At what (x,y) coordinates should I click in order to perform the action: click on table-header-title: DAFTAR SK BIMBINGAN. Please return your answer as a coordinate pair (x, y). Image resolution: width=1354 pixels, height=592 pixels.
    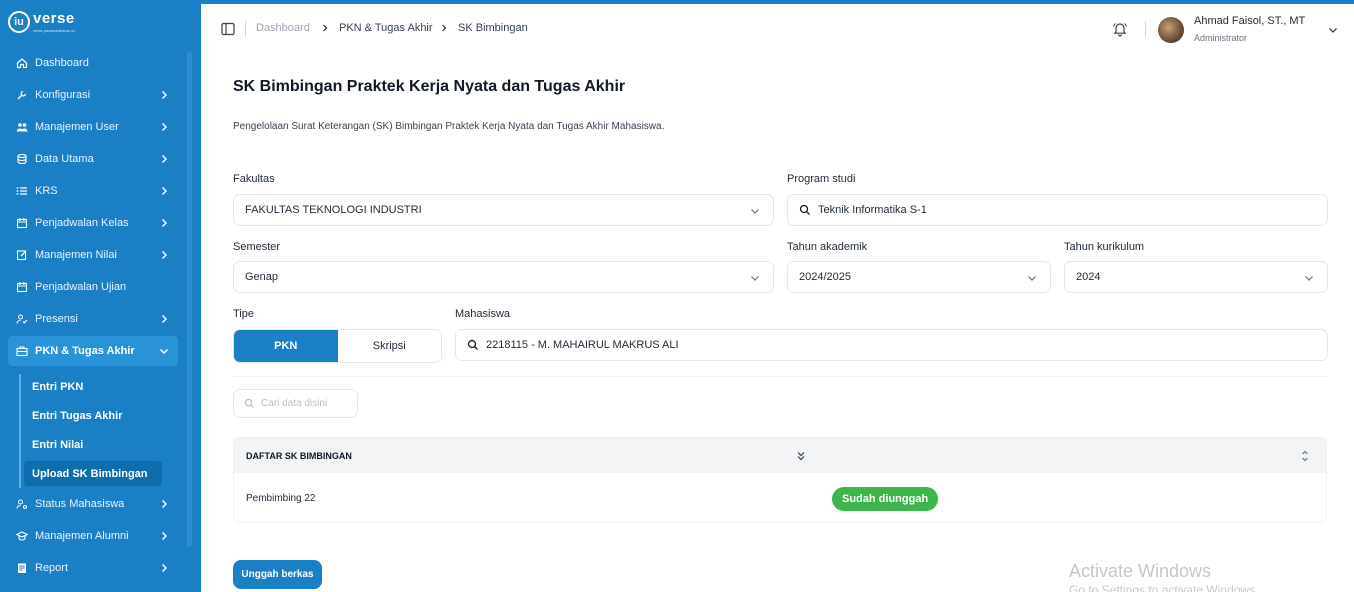
    Looking at the image, I should click on (299, 456).